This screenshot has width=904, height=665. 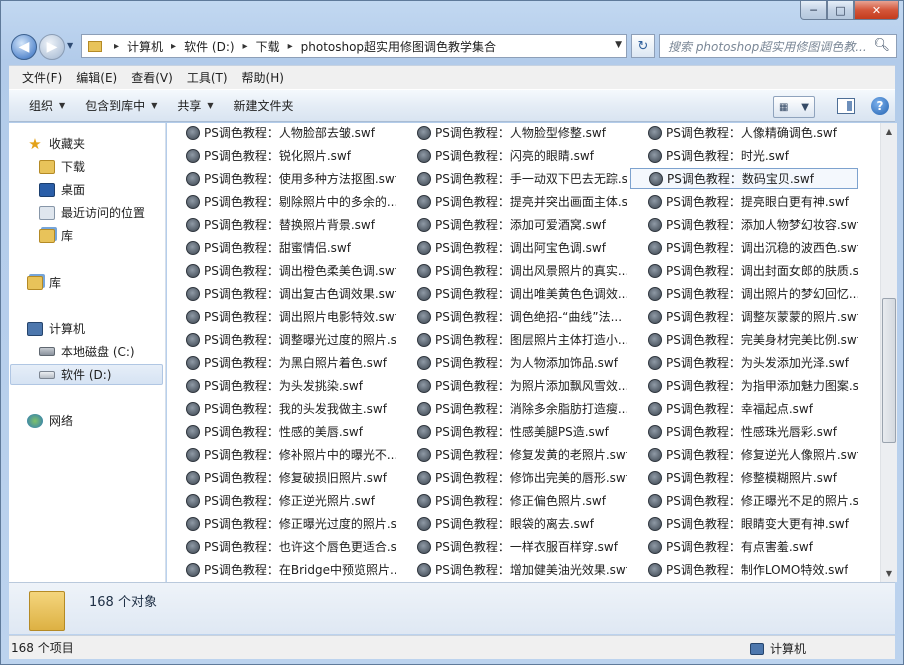 What do you see at coordinates (152, 77) in the screenshot?
I see `menu-view: 查看(V)` at bounding box center [152, 77].